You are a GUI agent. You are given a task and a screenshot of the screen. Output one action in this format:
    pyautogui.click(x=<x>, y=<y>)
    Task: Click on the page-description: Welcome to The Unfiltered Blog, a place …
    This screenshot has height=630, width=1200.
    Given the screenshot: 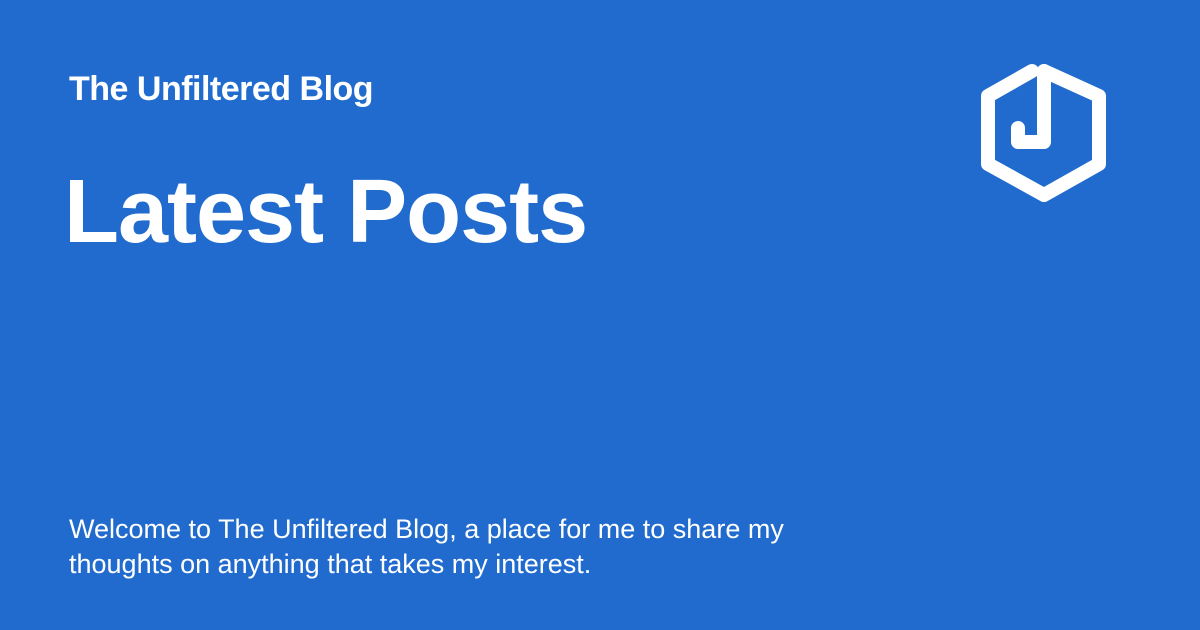 What is the action you would take?
    pyautogui.click(x=426, y=546)
    